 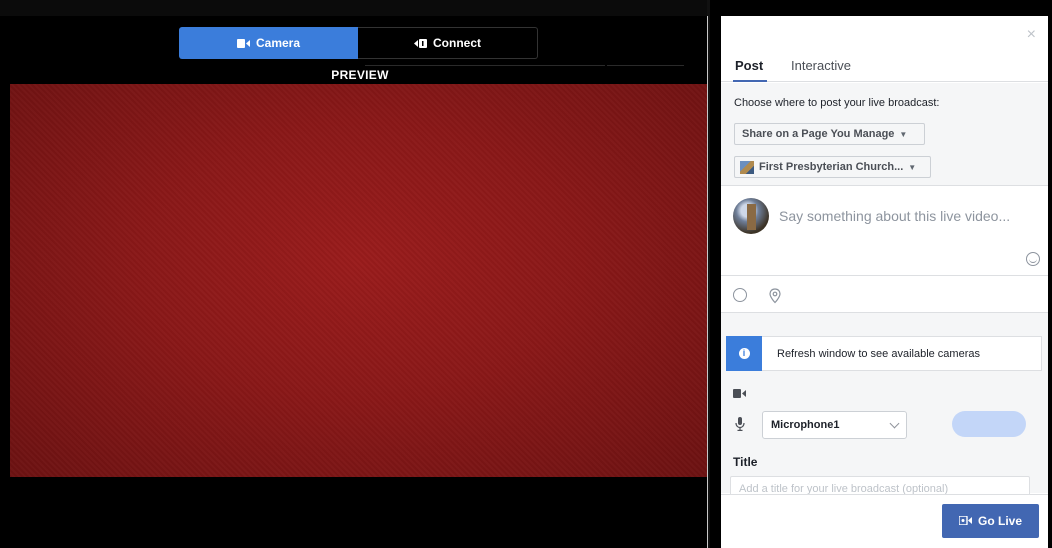 I want to click on camera-mode-button: Camera, so click(x=268, y=43).